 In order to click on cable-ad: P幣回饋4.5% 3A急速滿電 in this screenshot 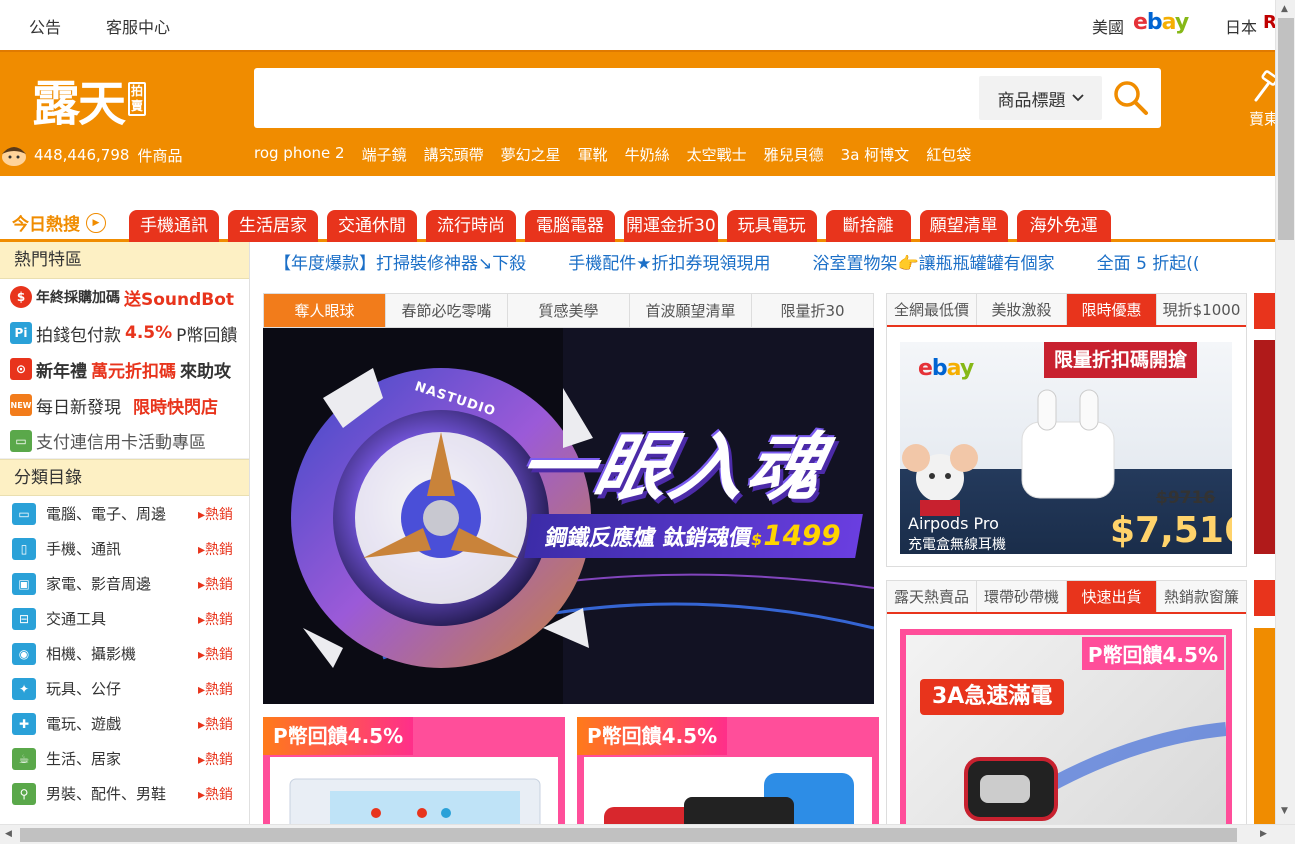, I will do `click(1066, 729)`.